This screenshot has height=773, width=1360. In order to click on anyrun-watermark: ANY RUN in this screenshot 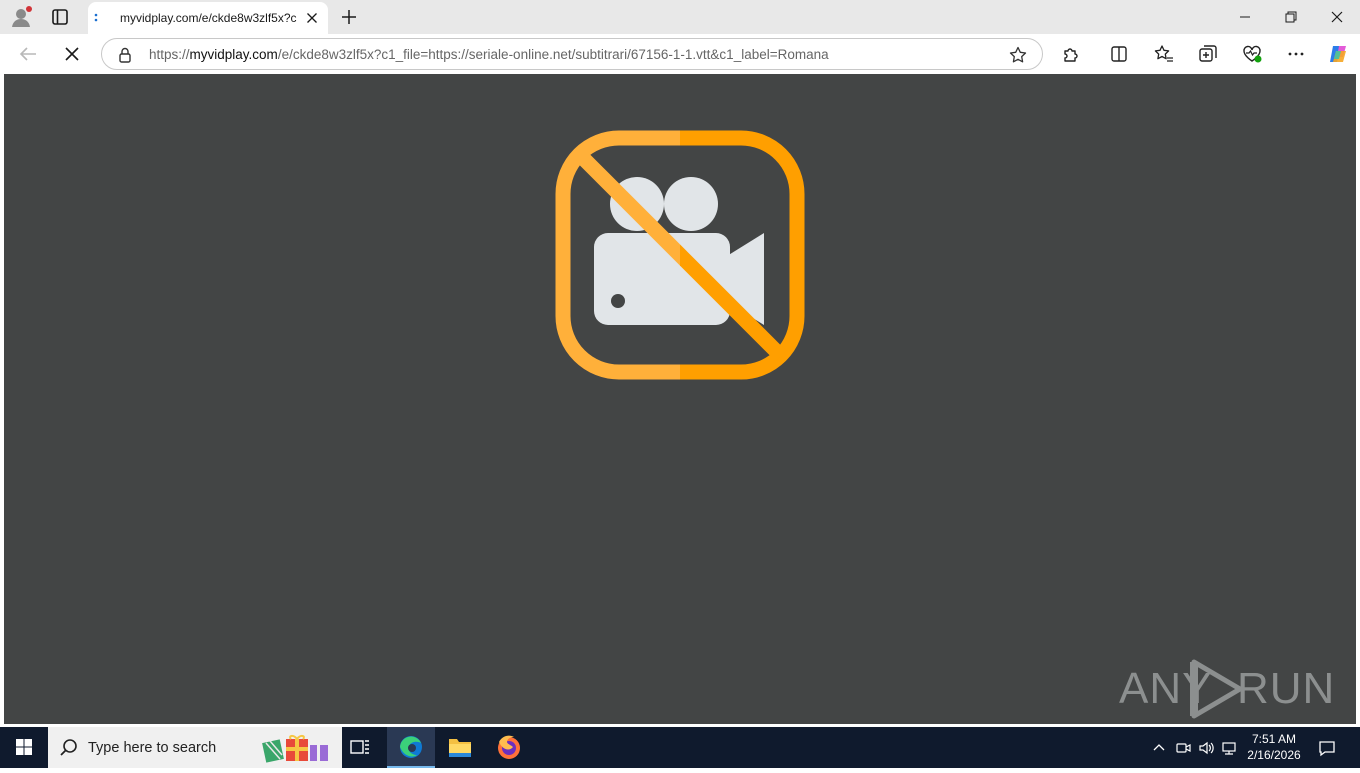, I will do `click(1226, 689)`.